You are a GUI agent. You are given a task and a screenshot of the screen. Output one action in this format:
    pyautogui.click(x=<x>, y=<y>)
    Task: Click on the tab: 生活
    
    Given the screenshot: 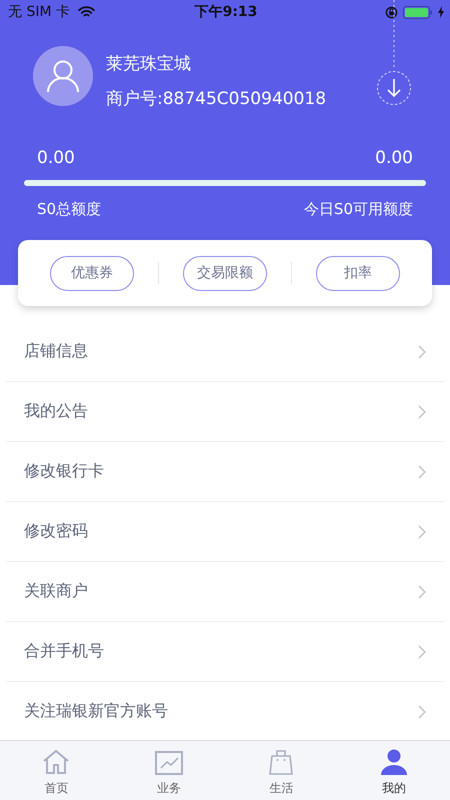 What is the action you would take?
    pyautogui.click(x=281, y=770)
    